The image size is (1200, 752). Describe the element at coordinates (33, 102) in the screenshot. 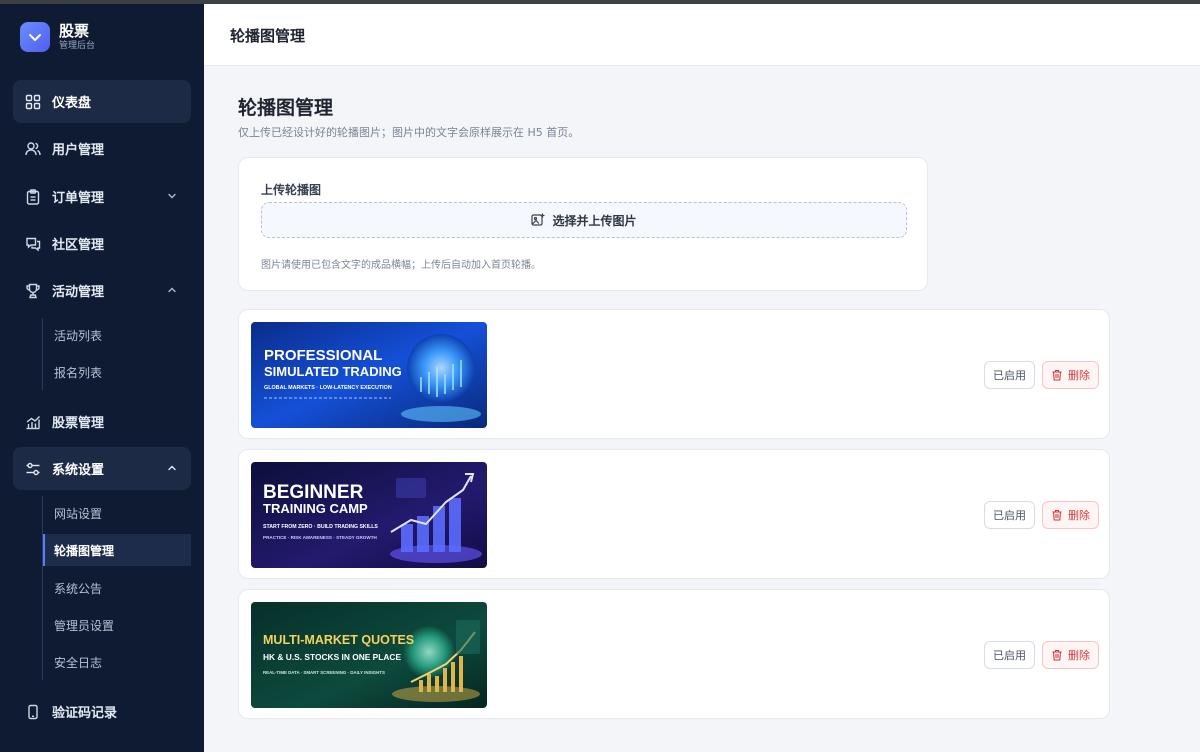

I see `dashboard-icon` at that location.